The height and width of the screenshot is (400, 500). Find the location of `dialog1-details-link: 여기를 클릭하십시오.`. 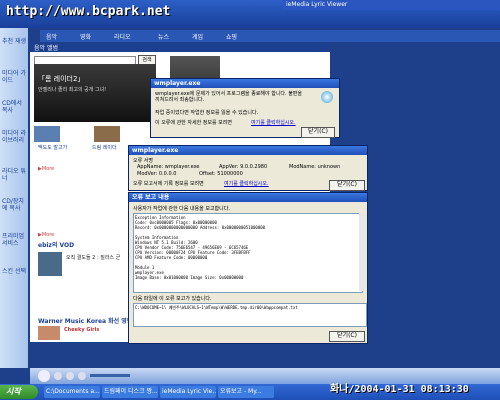

dialog1-details-link: 여기를 클릭하십시오. is located at coordinates (273, 122).